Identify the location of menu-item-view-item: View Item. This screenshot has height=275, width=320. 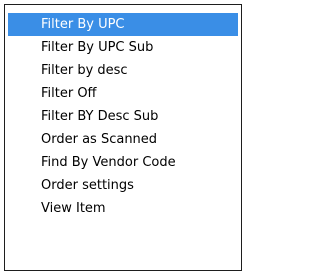
(123, 208).